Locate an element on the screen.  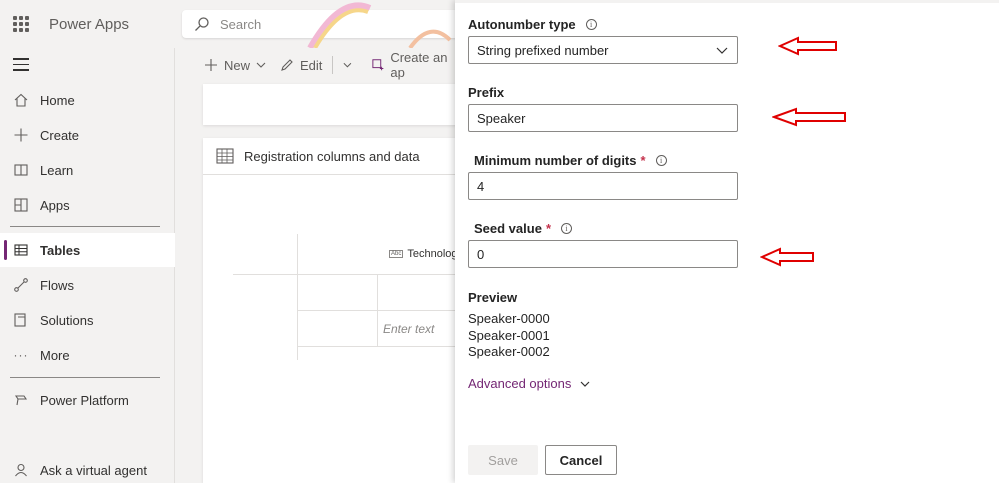
autonumber-type-label: Autonumber type i is located at coordinates (532, 24).